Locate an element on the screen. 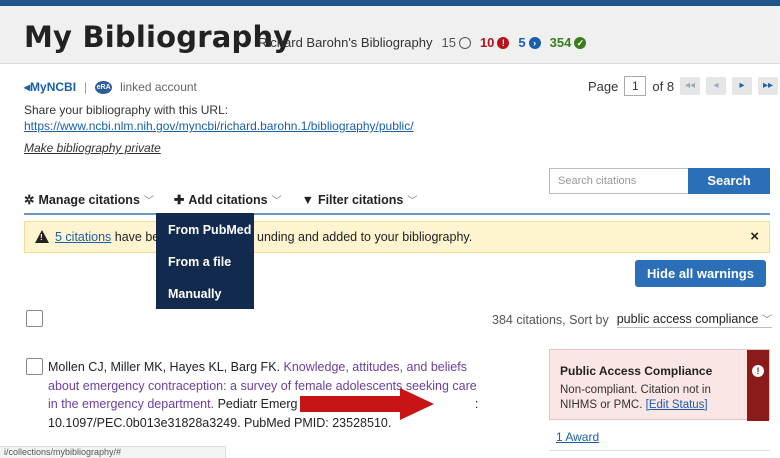  sort-select: public access compliance ﹀ is located at coordinates (694, 319).